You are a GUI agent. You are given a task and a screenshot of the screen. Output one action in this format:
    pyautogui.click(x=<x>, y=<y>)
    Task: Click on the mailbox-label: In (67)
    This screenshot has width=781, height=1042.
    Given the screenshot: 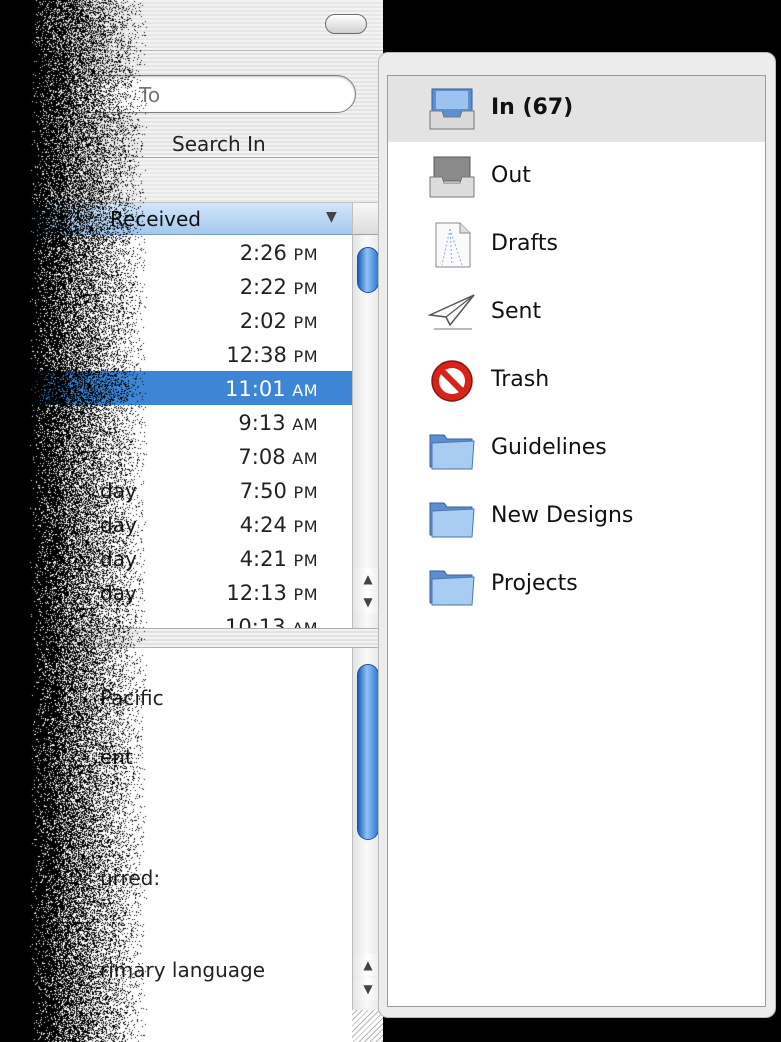 What is the action you would take?
    pyautogui.click(x=532, y=107)
    